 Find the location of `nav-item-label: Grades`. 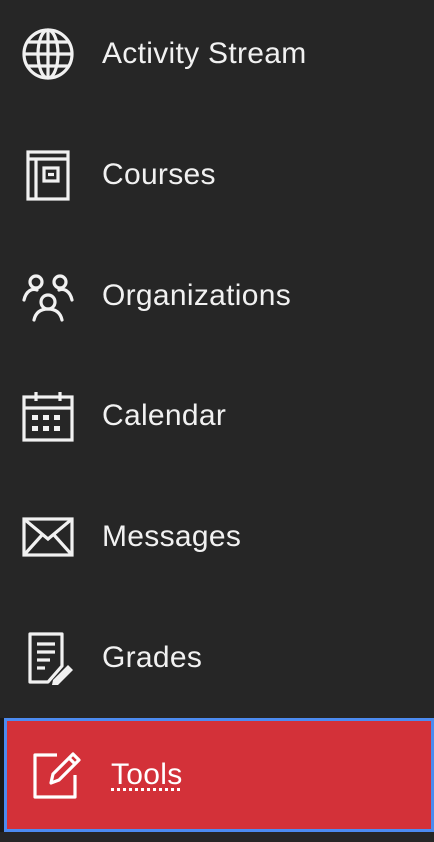

nav-item-label: Grades is located at coordinates (152, 657).